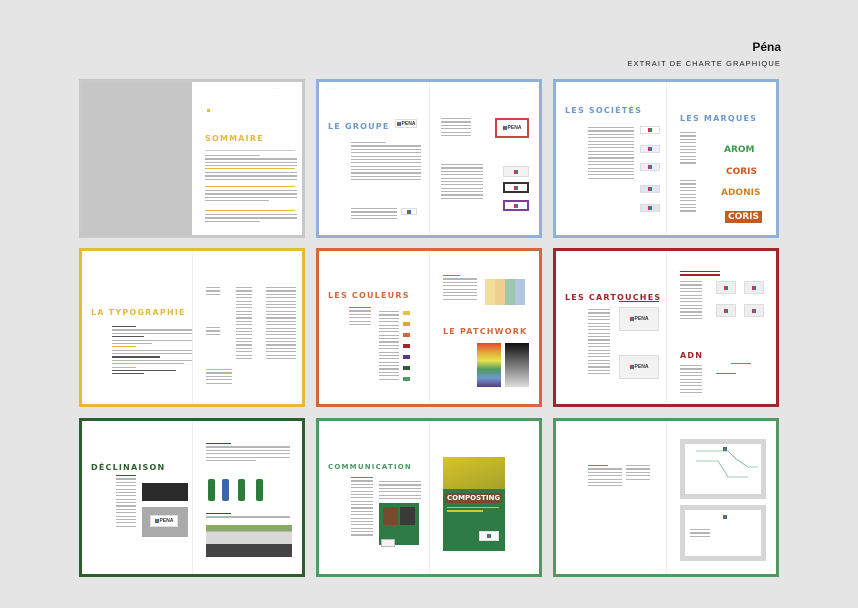  Describe the element at coordinates (666, 327) in the screenshot. I see `page-thumbnail-les-cartouches: LES CARTOUCHES PENA PENA ADN` at that location.